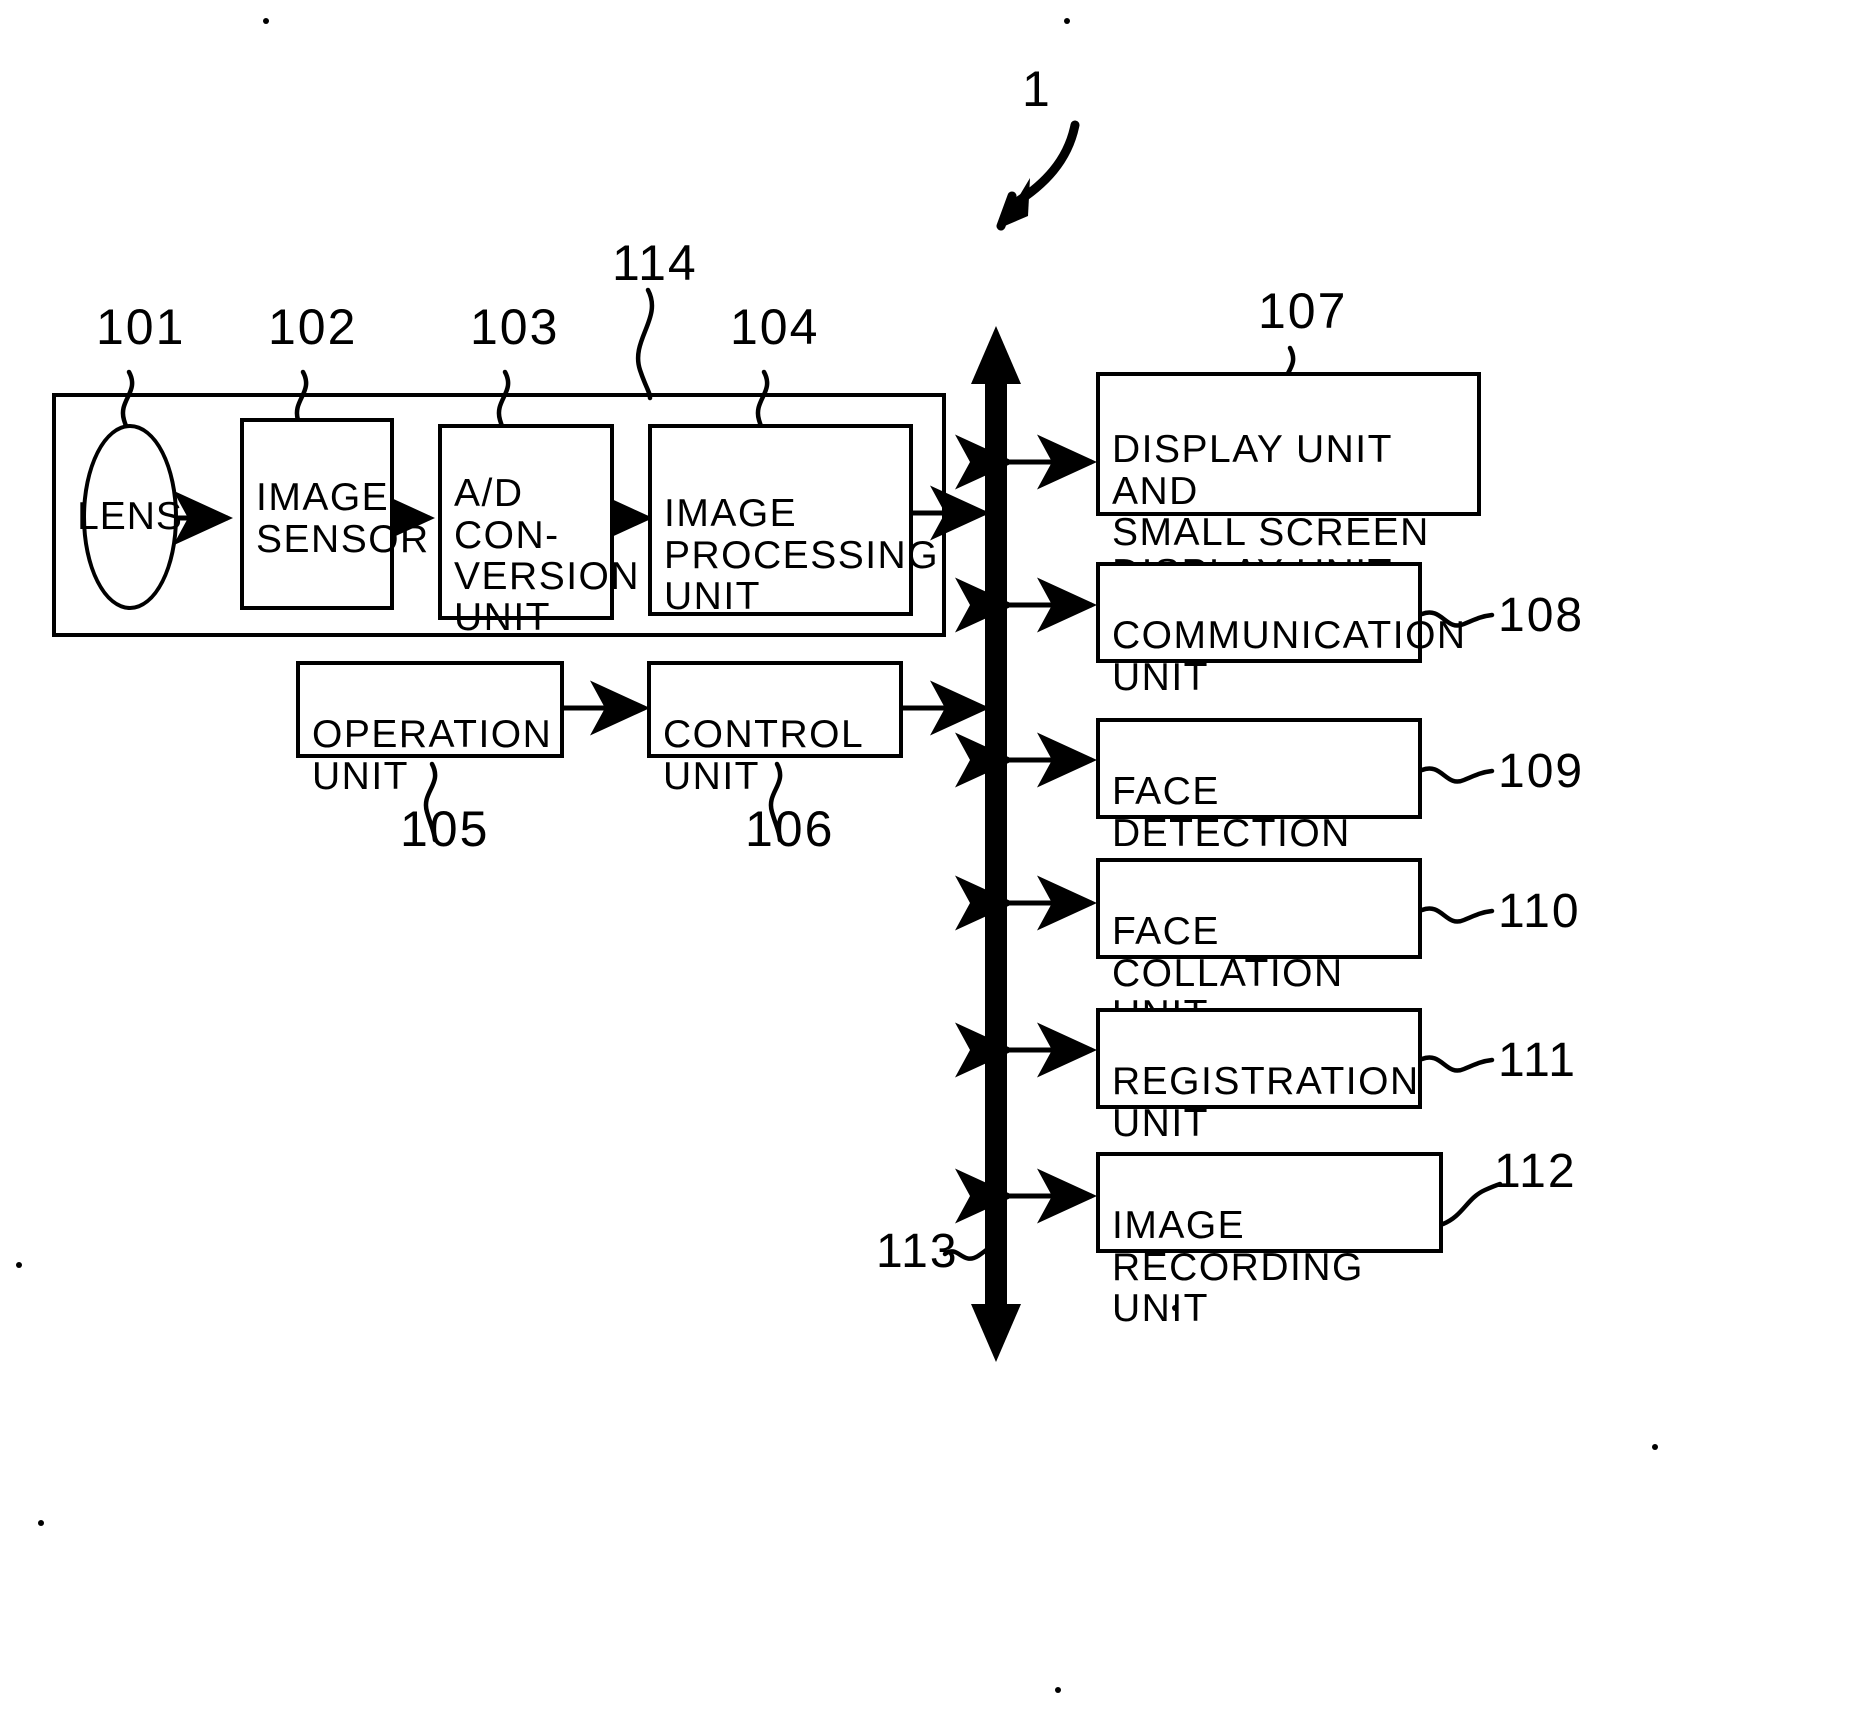 The height and width of the screenshot is (1726, 1871). Describe the element at coordinates (1269, 1240) in the screenshot. I see `image-recording-unit-block: IMAGE RECORDING UNIT` at that location.